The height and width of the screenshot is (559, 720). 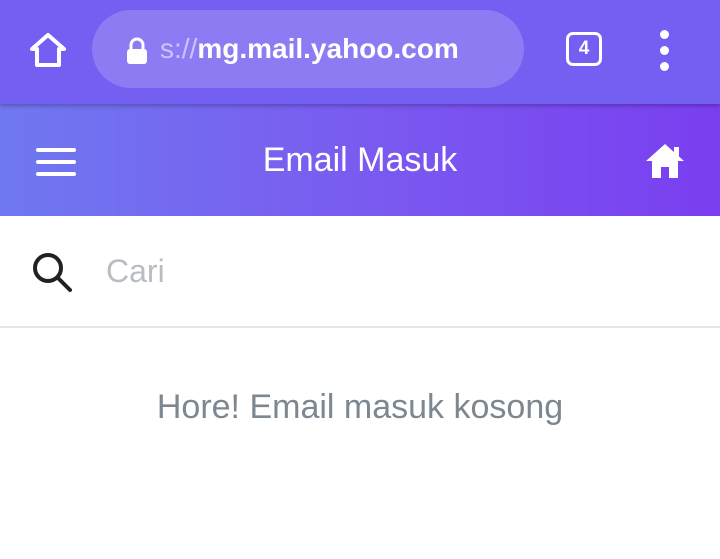 What do you see at coordinates (56, 162) in the screenshot?
I see `hamburger-menu-button` at bounding box center [56, 162].